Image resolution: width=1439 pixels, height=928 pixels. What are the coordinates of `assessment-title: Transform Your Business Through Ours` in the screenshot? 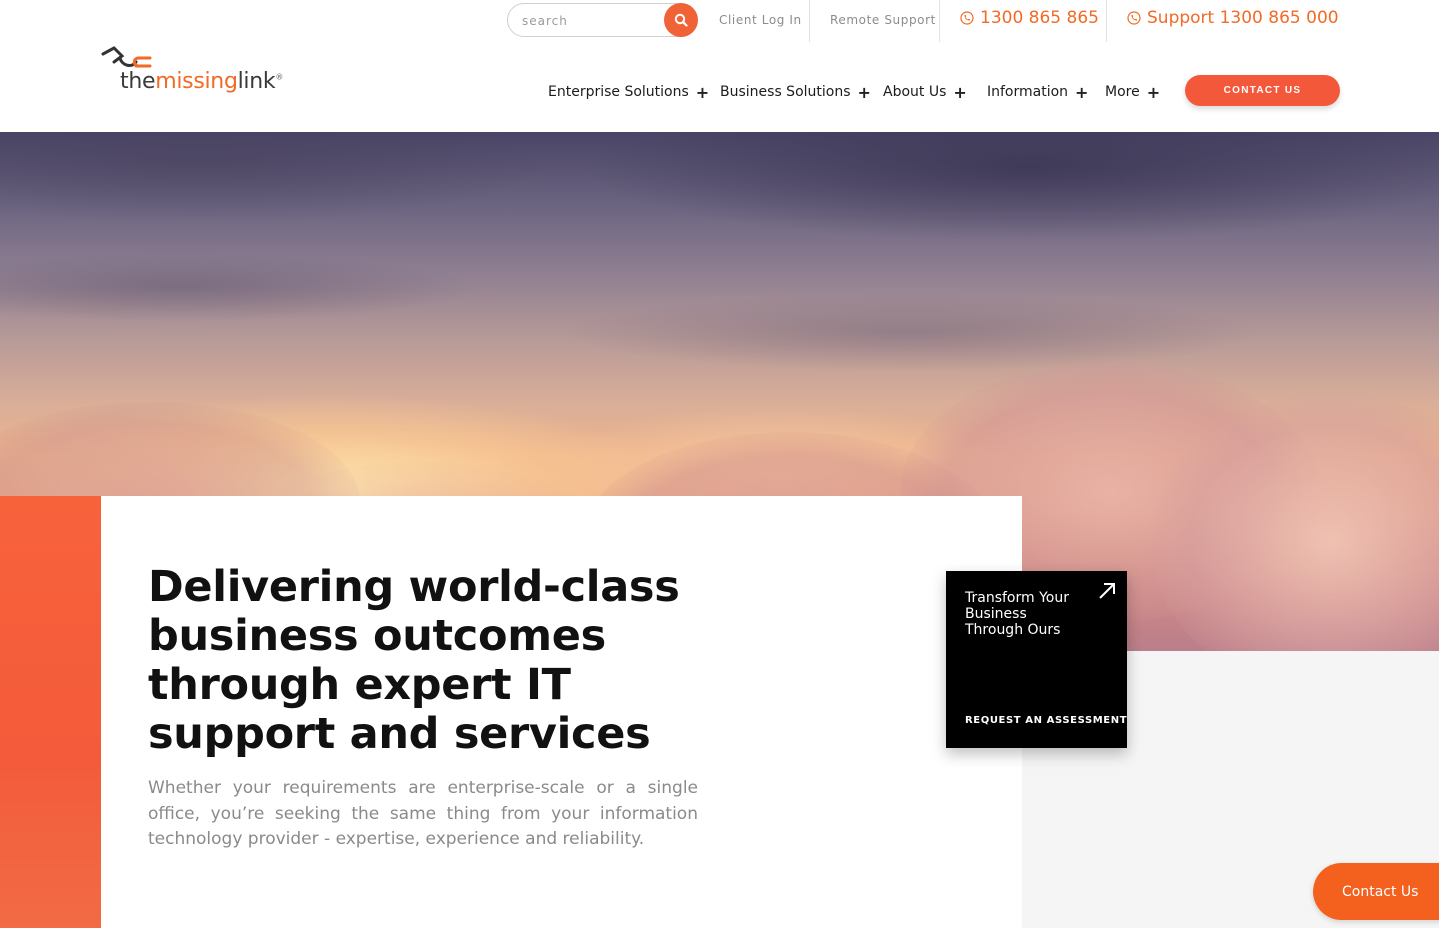 It's located at (1017, 614).